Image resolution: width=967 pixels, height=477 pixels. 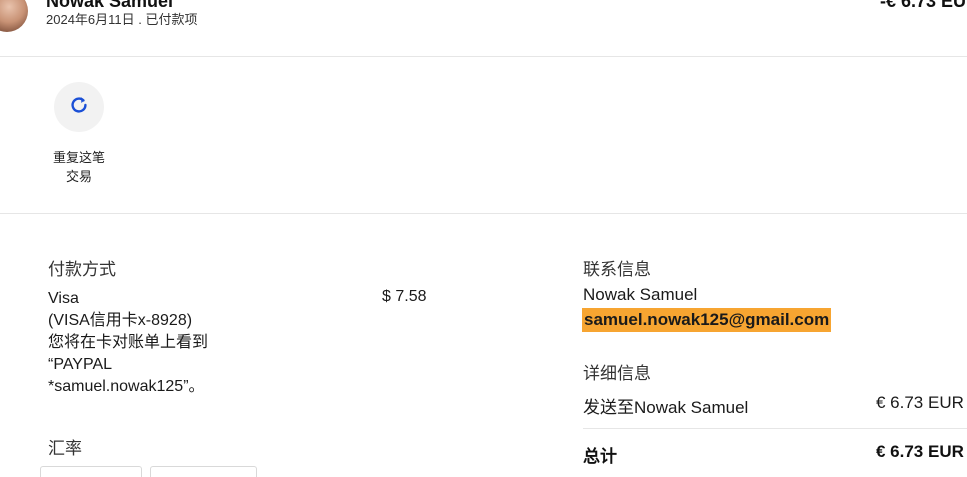 What do you see at coordinates (79, 167) in the screenshot?
I see `repeat-transaction-label: 重复这笔 交易` at bounding box center [79, 167].